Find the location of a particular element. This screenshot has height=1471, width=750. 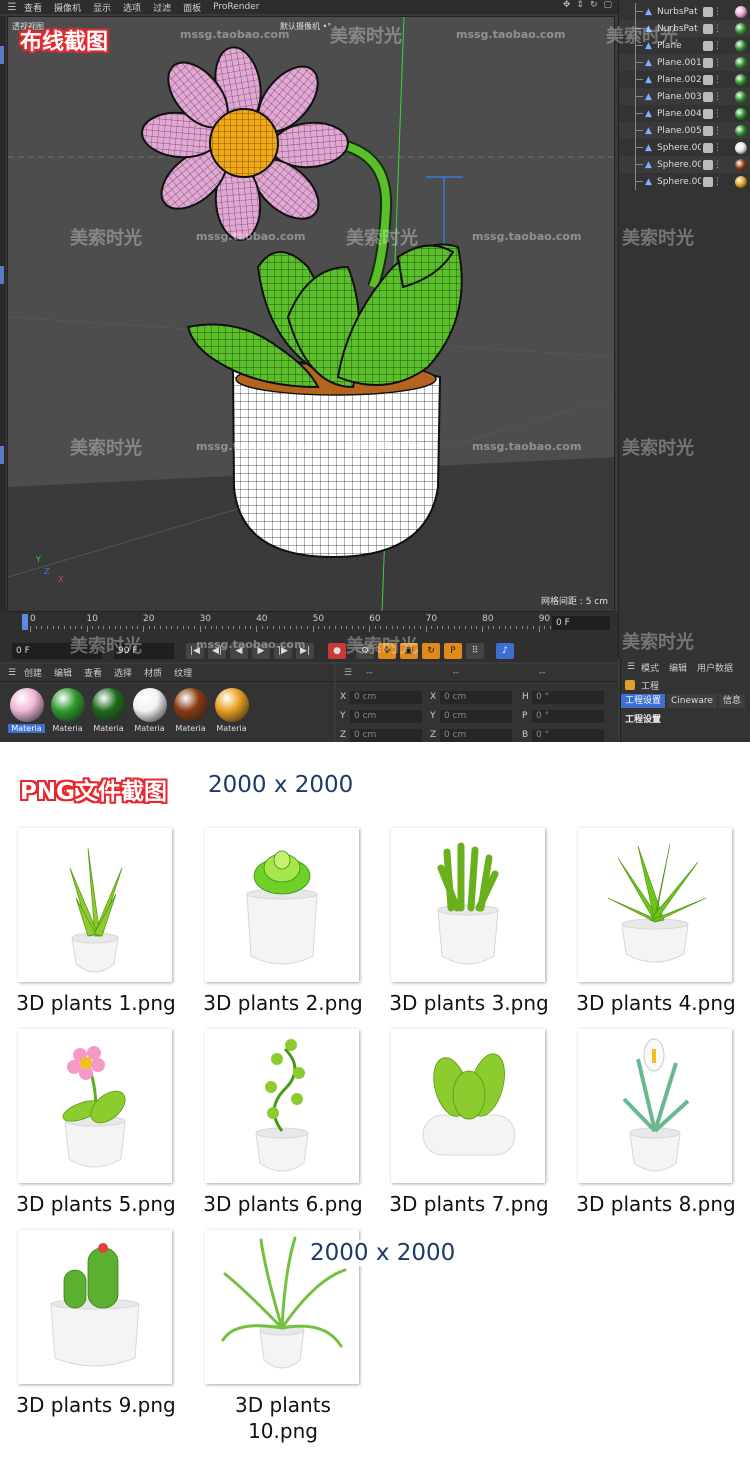

menu-panel: 面板 is located at coordinates (192, 7).